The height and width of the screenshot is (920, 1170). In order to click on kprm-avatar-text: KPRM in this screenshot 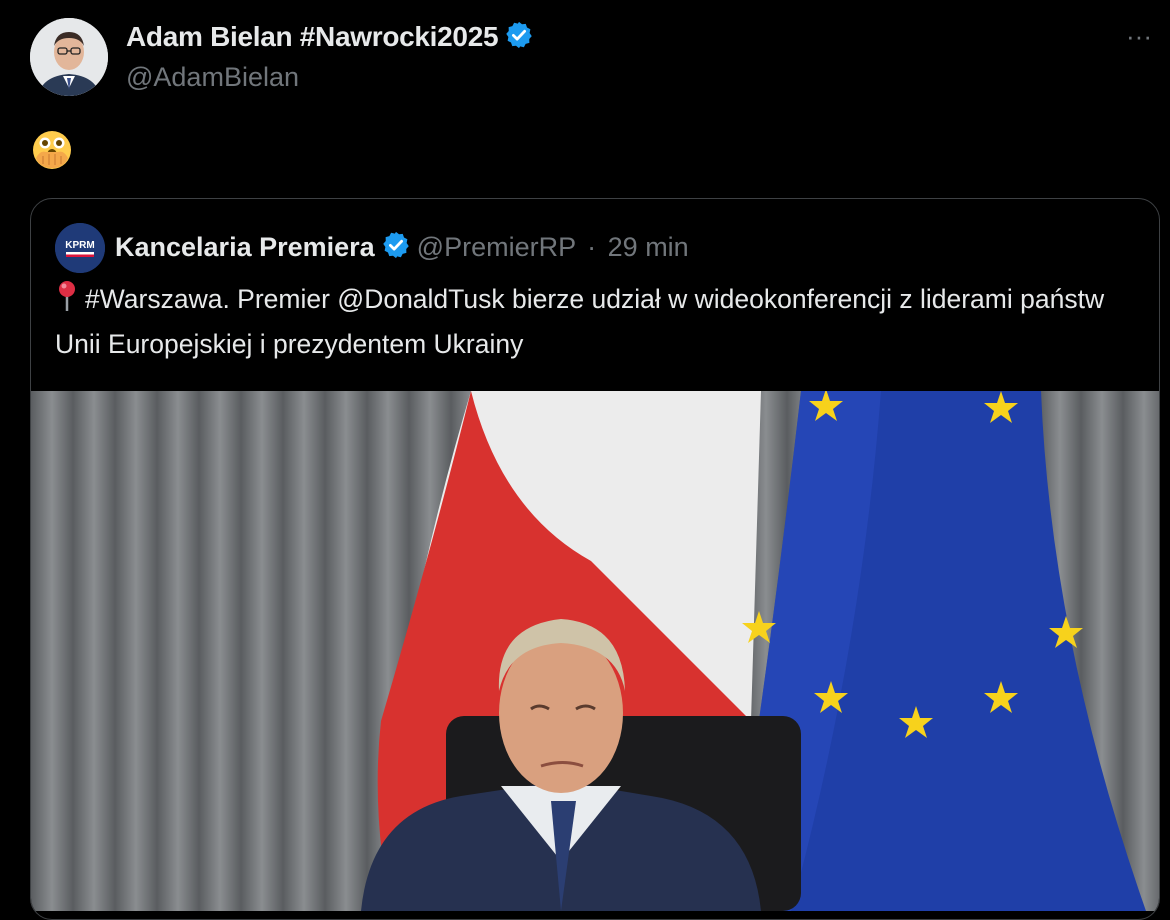, I will do `click(79, 245)`.